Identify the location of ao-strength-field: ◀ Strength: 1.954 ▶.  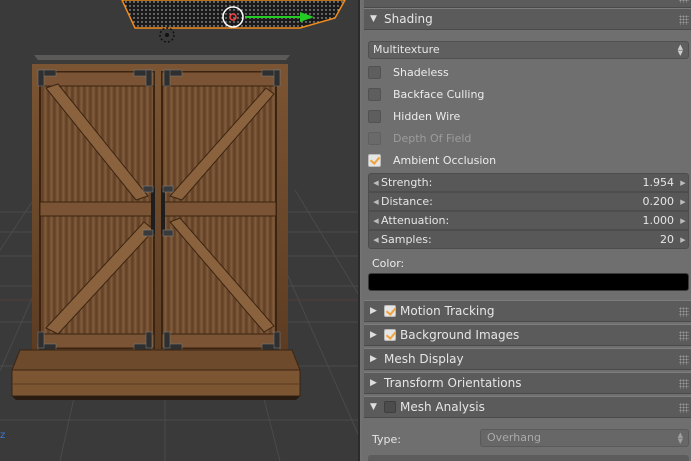
(528, 182).